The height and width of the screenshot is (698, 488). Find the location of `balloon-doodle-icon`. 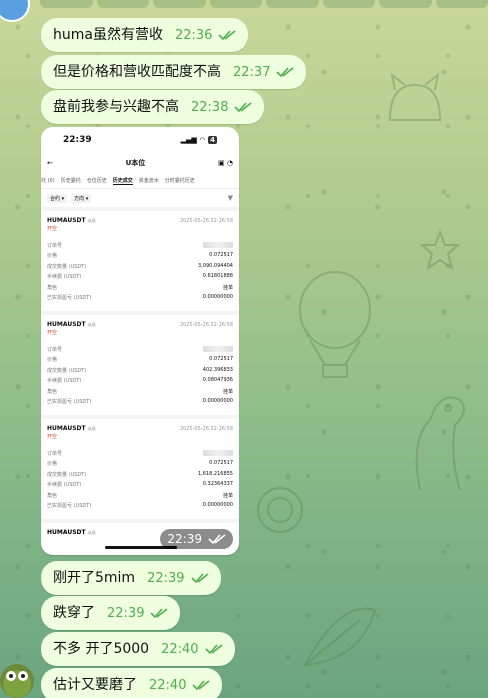

balloon-doodle-icon is located at coordinates (335, 324).